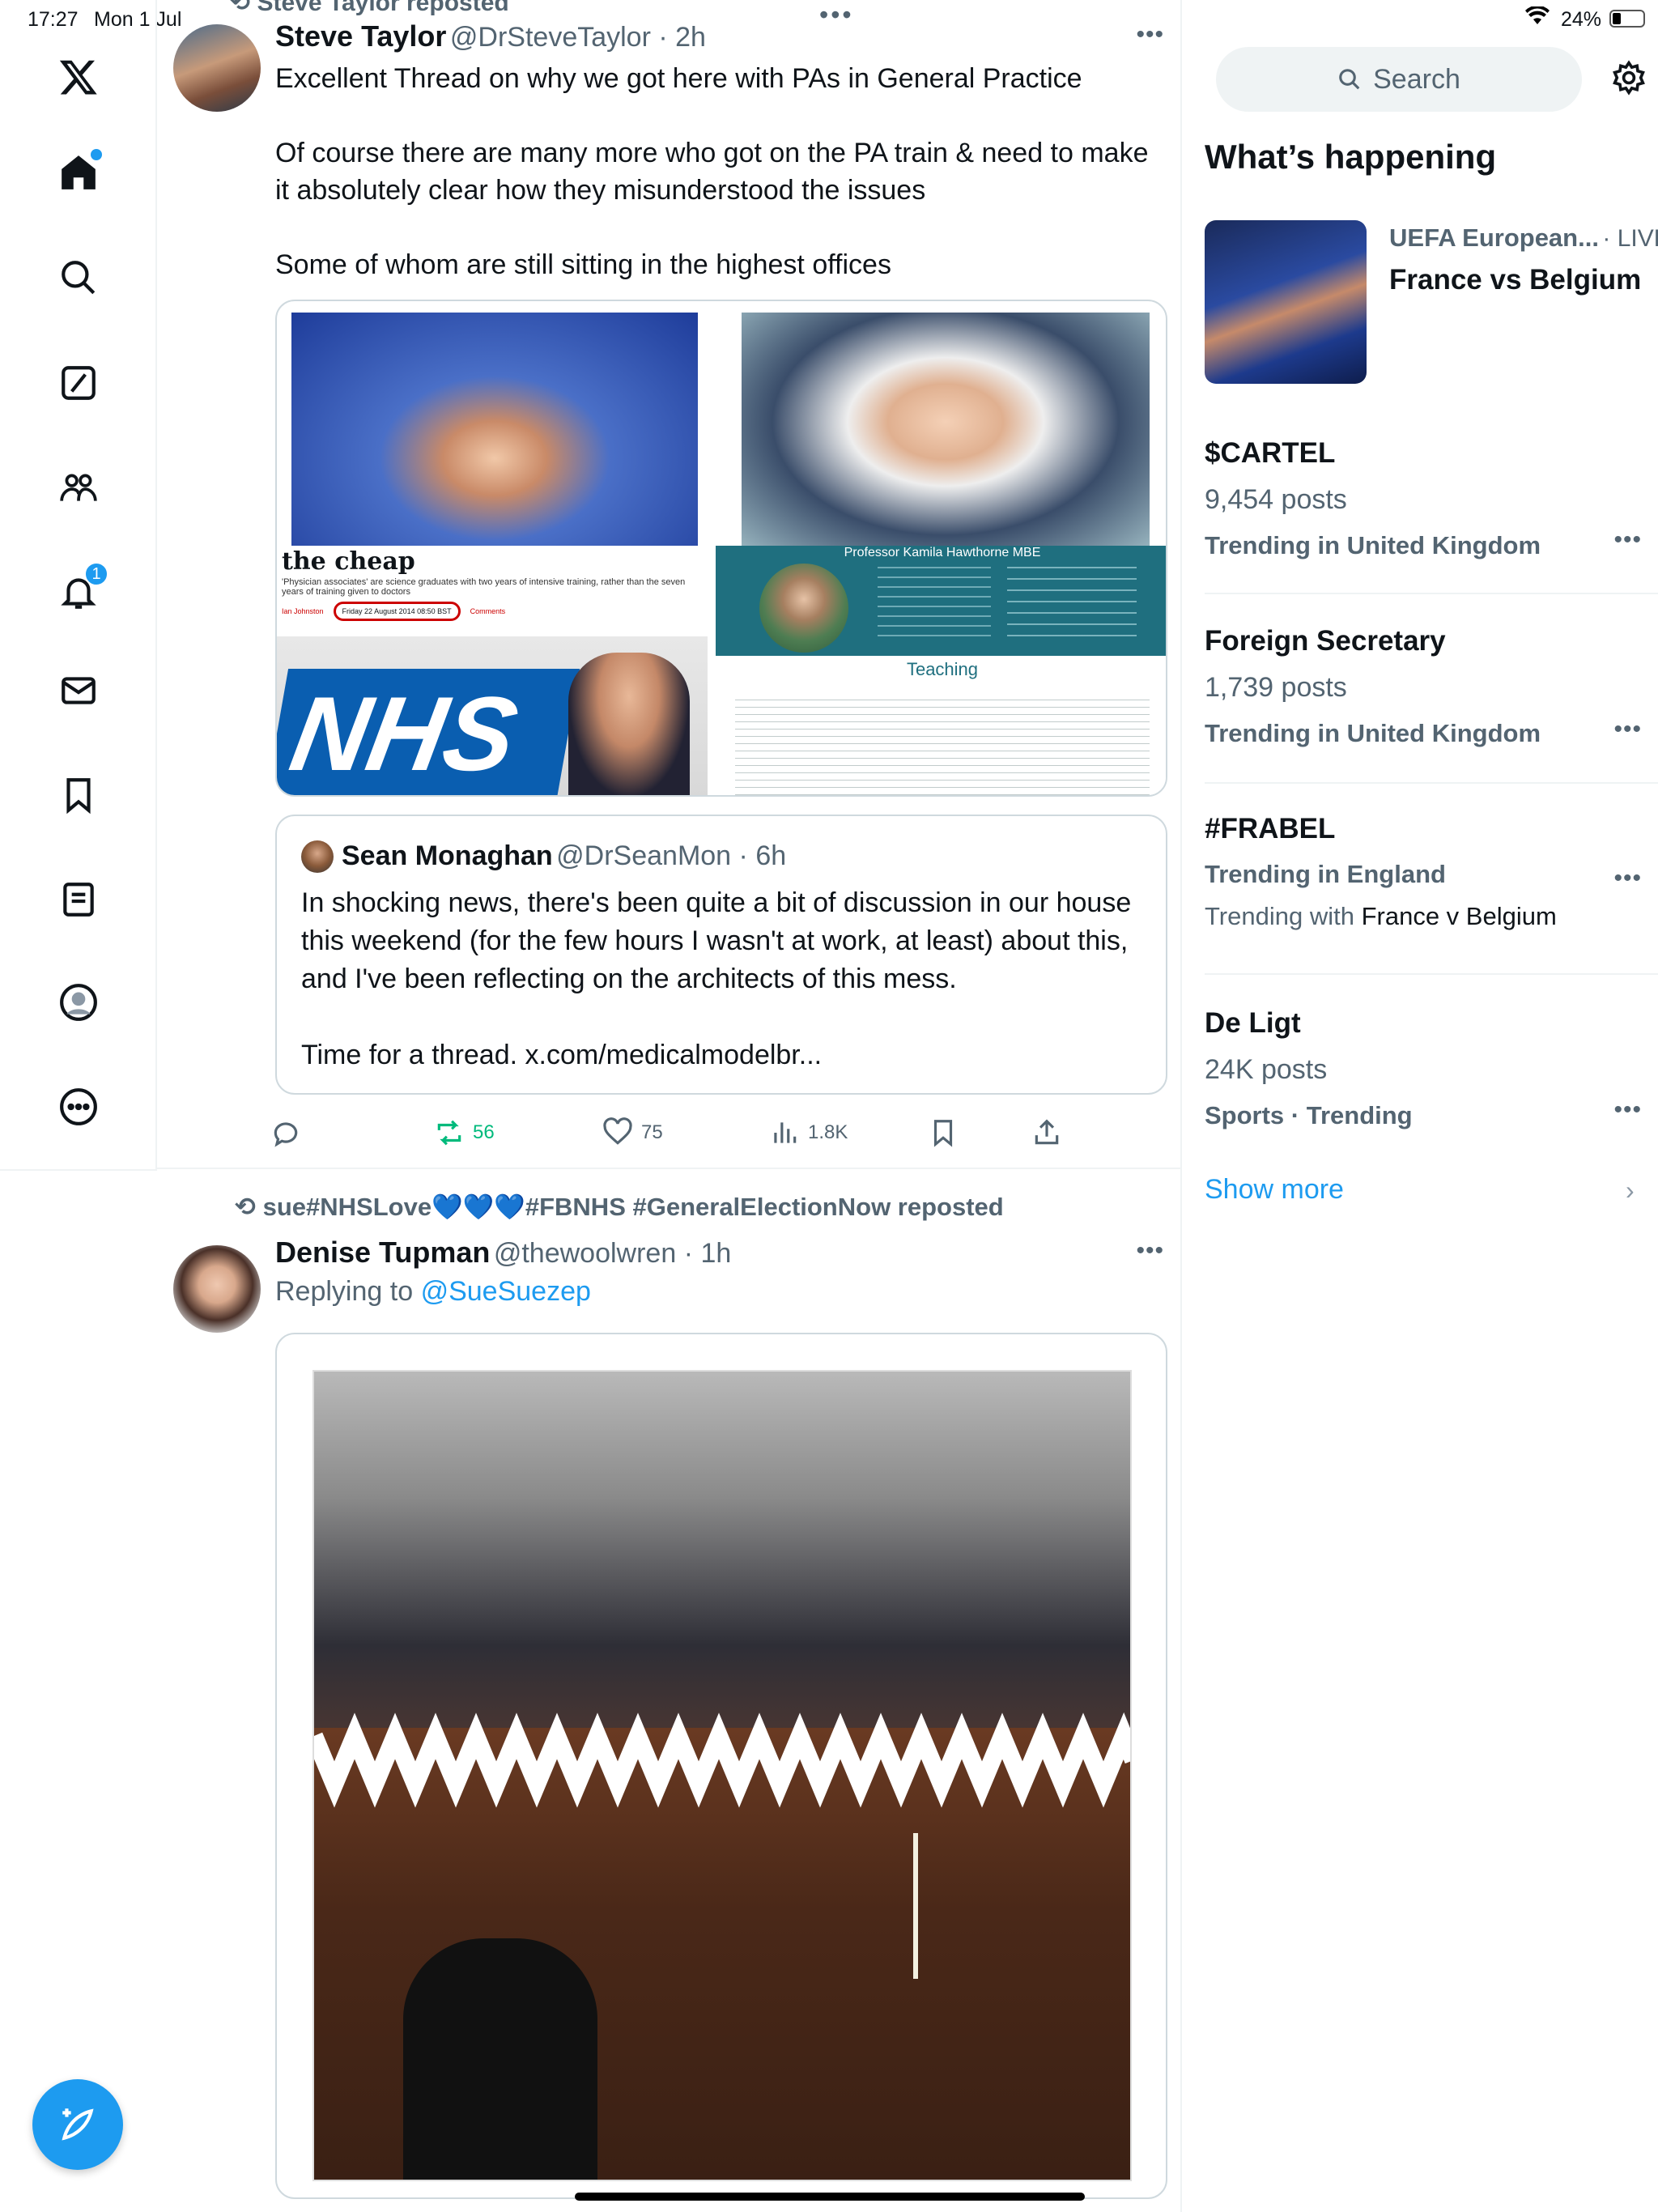 The width and height of the screenshot is (1658, 2212). Describe the element at coordinates (1381, 916) in the screenshot. I see `trend-with: Trending with France v Belgium` at that location.